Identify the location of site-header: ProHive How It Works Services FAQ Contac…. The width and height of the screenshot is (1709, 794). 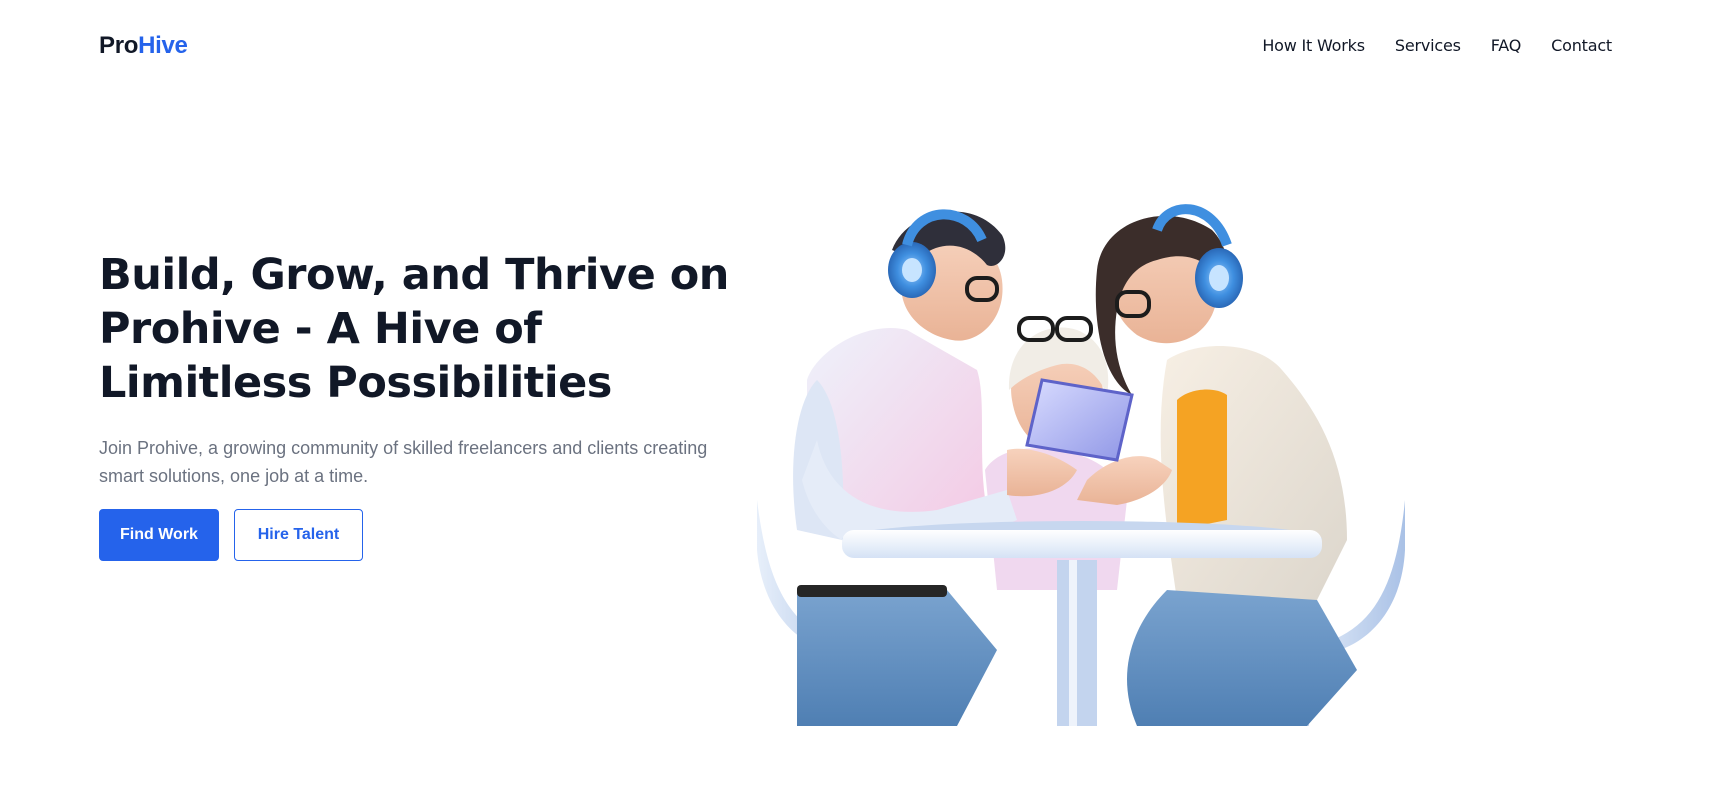
(854, 46).